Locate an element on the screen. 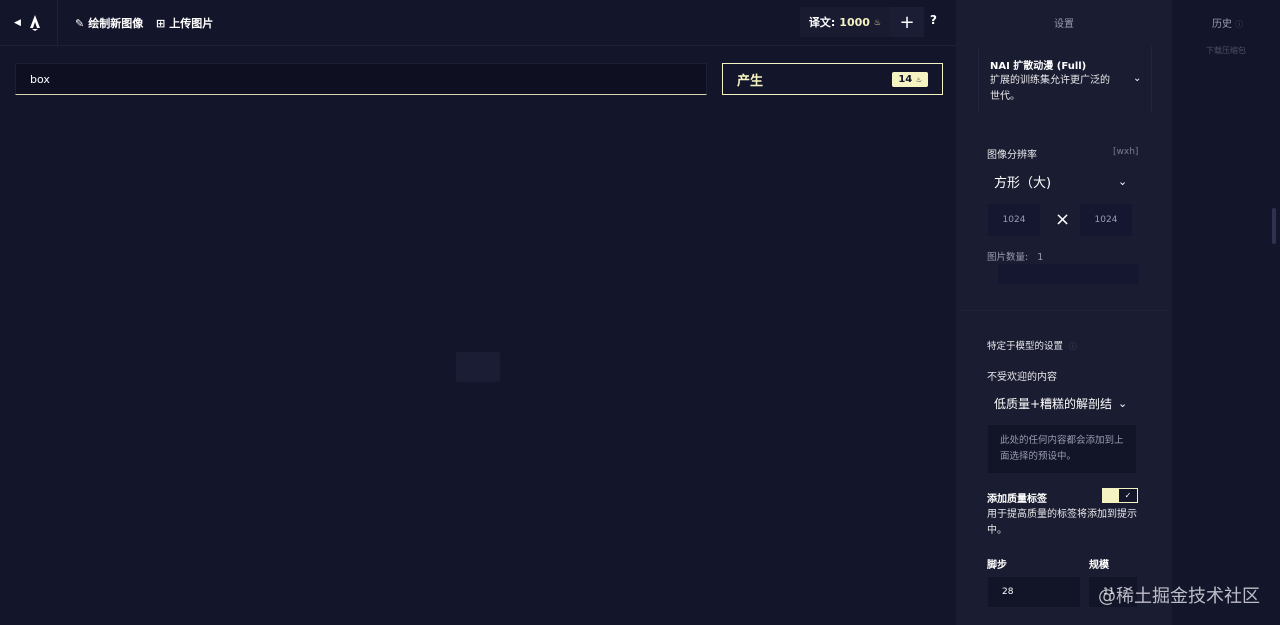  image-placeholder is located at coordinates (478, 367).